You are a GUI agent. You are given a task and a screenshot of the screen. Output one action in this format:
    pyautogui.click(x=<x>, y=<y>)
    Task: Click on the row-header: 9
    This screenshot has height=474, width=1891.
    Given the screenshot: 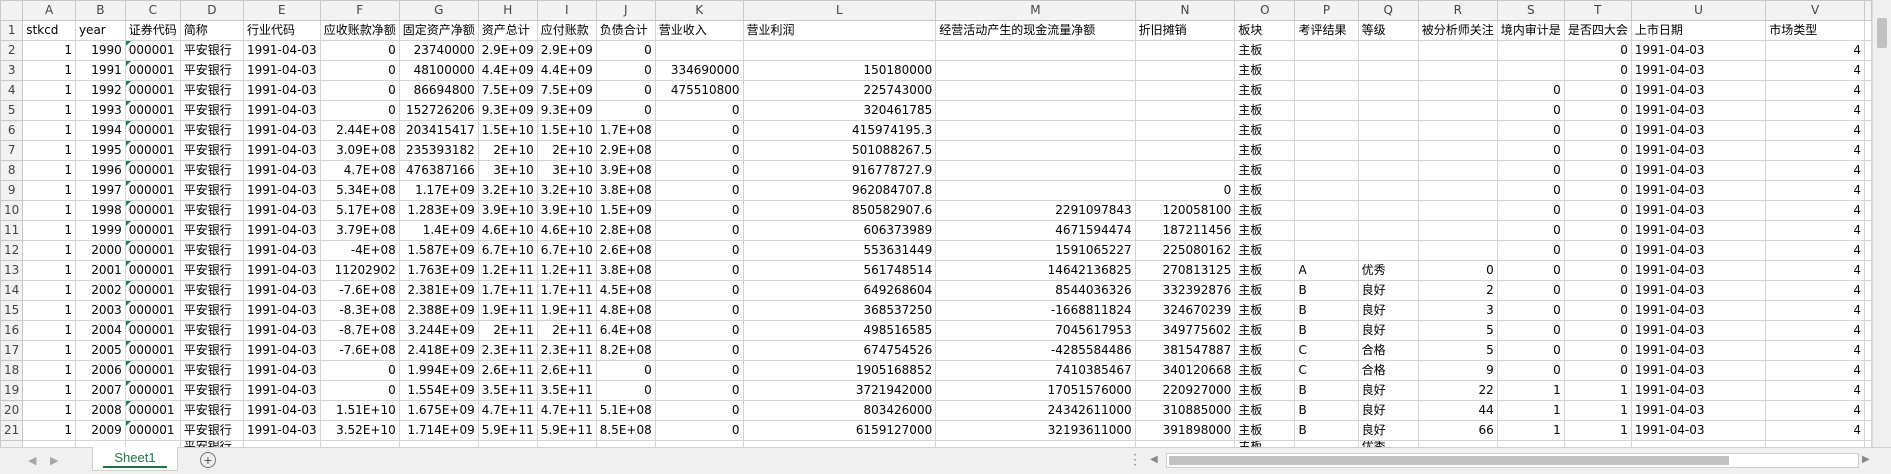 What is the action you would take?
    pyautogui.click(x=12, y=190)
    